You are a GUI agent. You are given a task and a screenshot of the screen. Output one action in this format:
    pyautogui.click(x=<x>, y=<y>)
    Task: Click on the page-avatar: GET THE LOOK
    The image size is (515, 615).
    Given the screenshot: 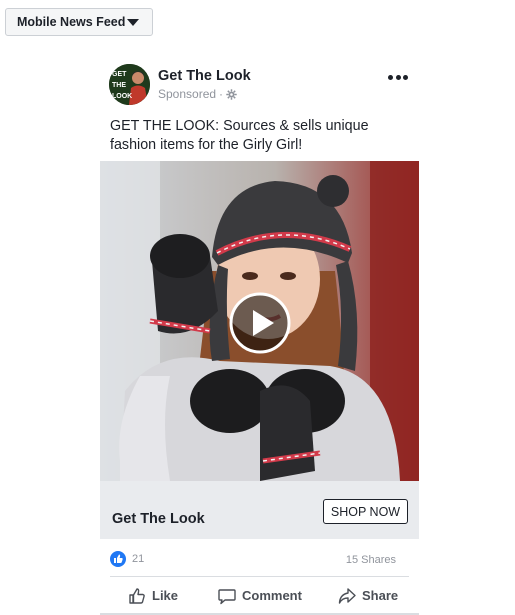 What is the action you would take?
    pyautogui.click(x=129, y=84)
    